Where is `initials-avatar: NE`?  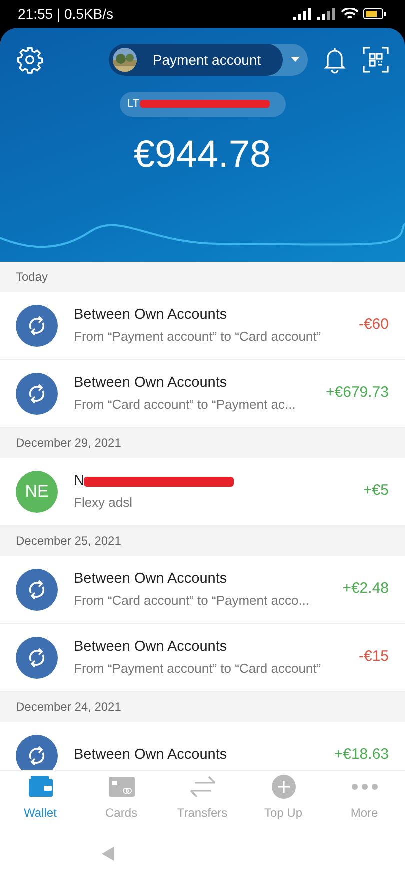 initials-avatar: NE is located at coordinates (37, 491).